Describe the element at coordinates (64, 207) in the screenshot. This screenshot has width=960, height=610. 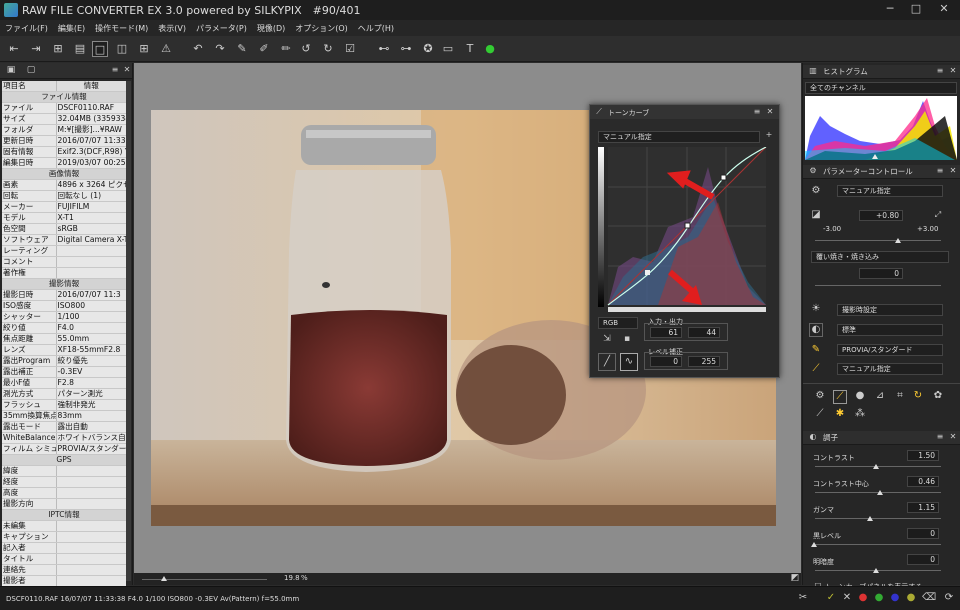
I see `info-row: メーカー FUJIFILM` at that location.